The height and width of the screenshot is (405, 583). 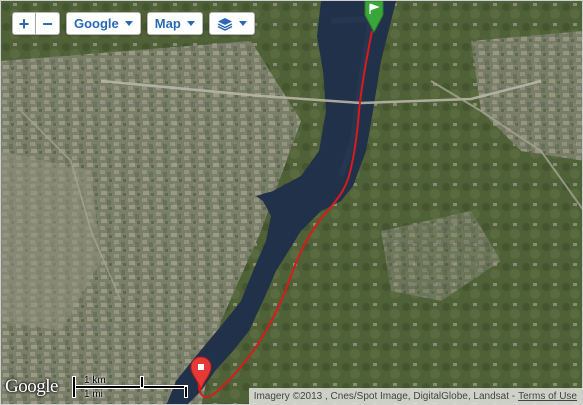 I want to click on layers-dropdown, so click(x=231, y=23).